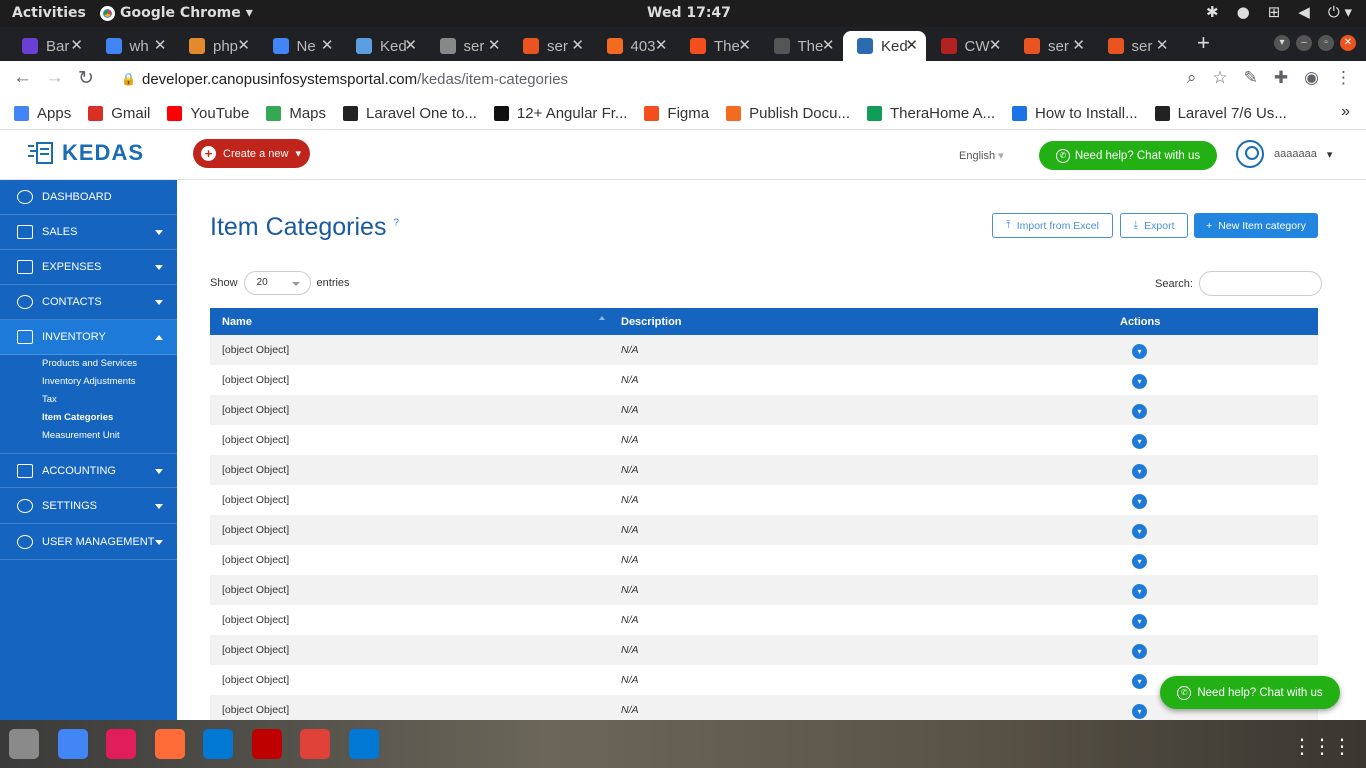 This screenshot has height=768, width=1366. Describe the element at coordinates (169, 744) in the screenshot. I see `postman-icon` at that location.